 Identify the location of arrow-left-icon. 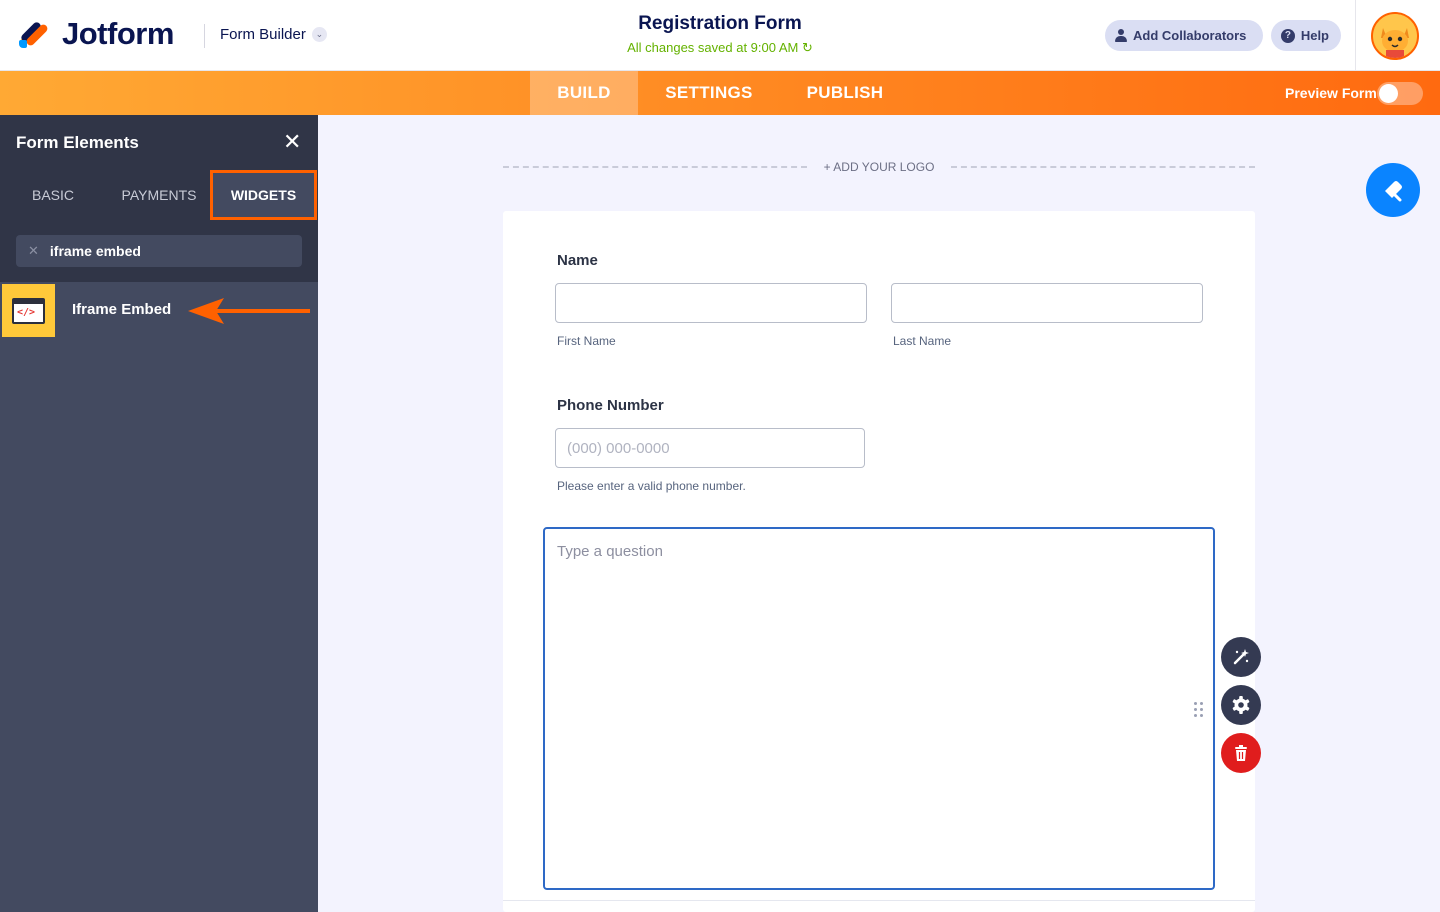
(249, 311).